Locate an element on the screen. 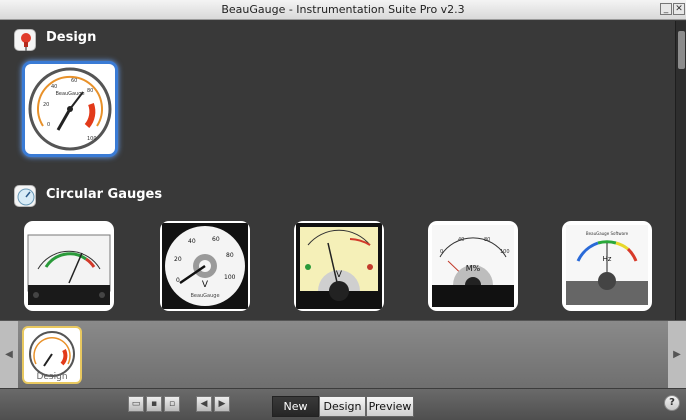 The height and width of the screenshot is (420, 686). m-percent-tick-label: 100 is located at coordinates (505, 252).